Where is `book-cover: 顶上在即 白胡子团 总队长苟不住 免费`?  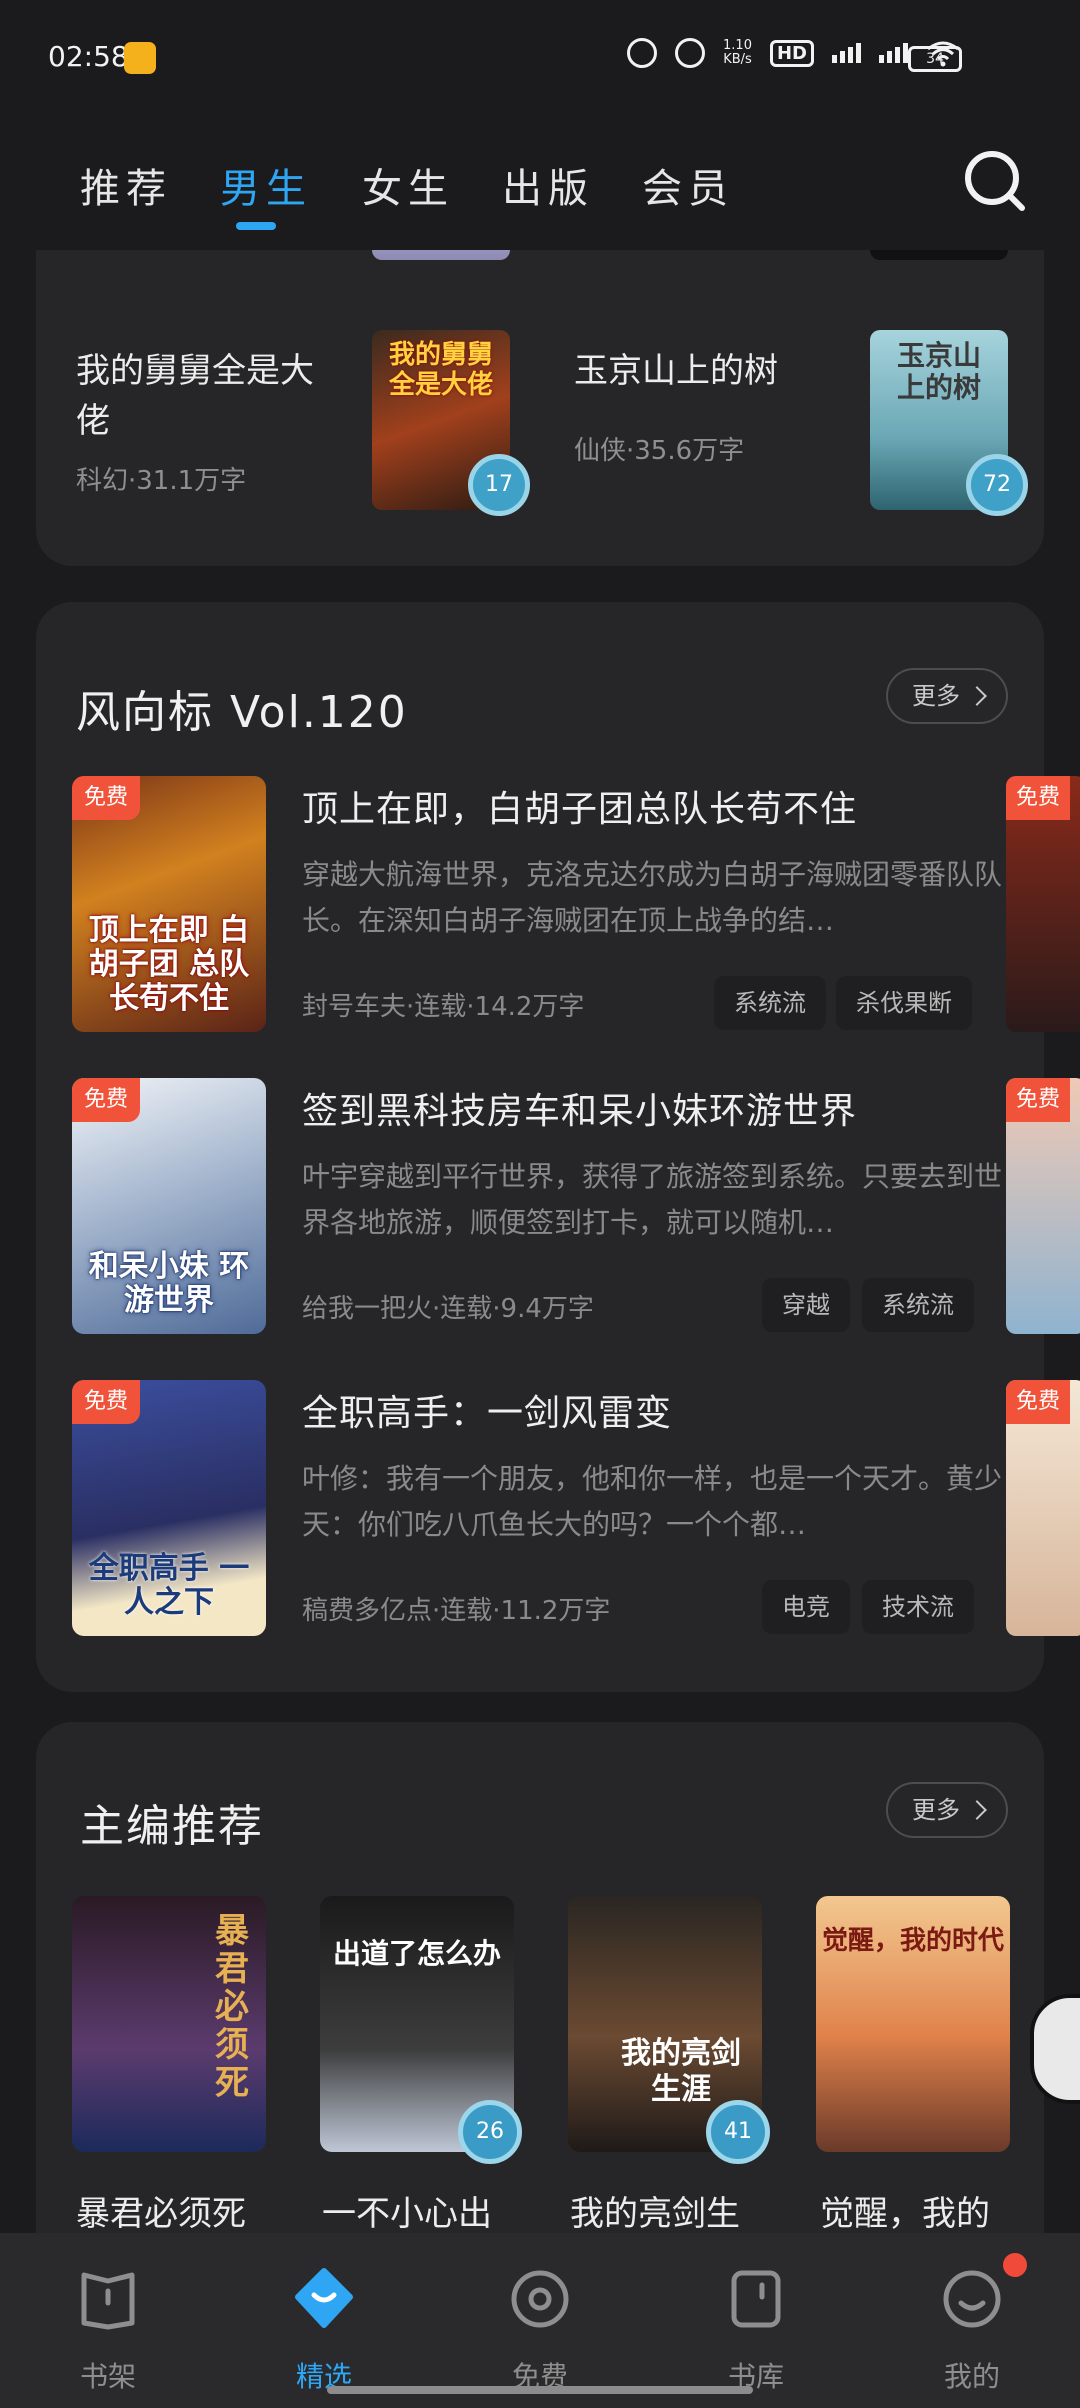 book-cover: 顶上在即 白胡子团 总队长苟不住 免费 is located at coordinates (169, 904).